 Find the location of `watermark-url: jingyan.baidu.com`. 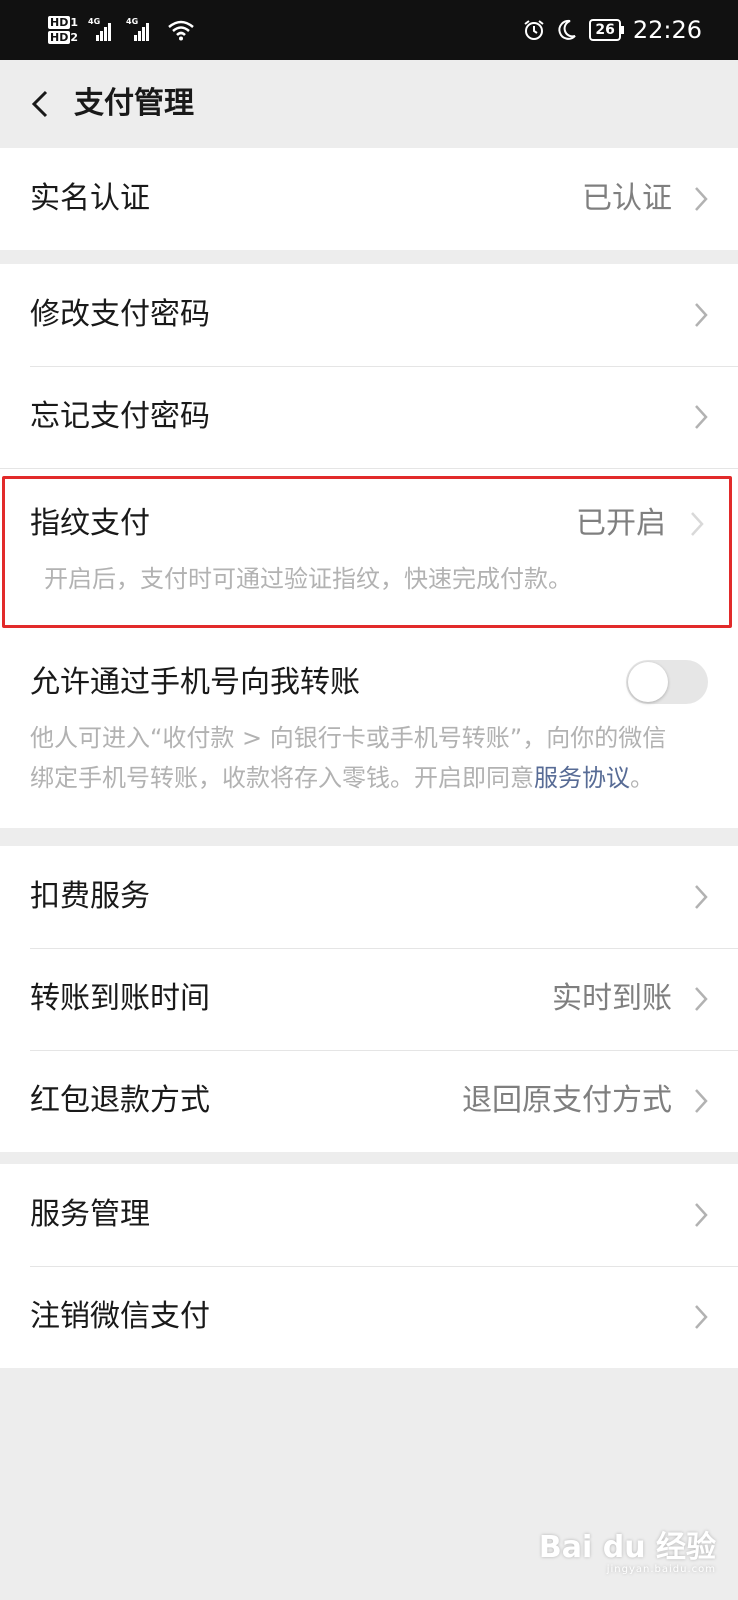

watermark-url: jingyan.baidu.com is located at coordinates (661, 1569).